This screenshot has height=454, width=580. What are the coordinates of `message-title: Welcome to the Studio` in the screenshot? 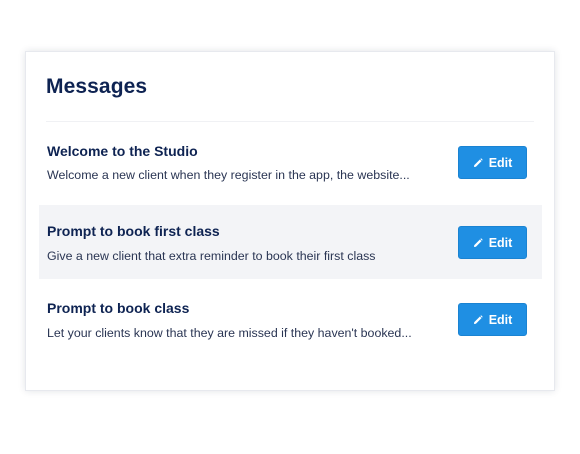 It's located at (122, 151).